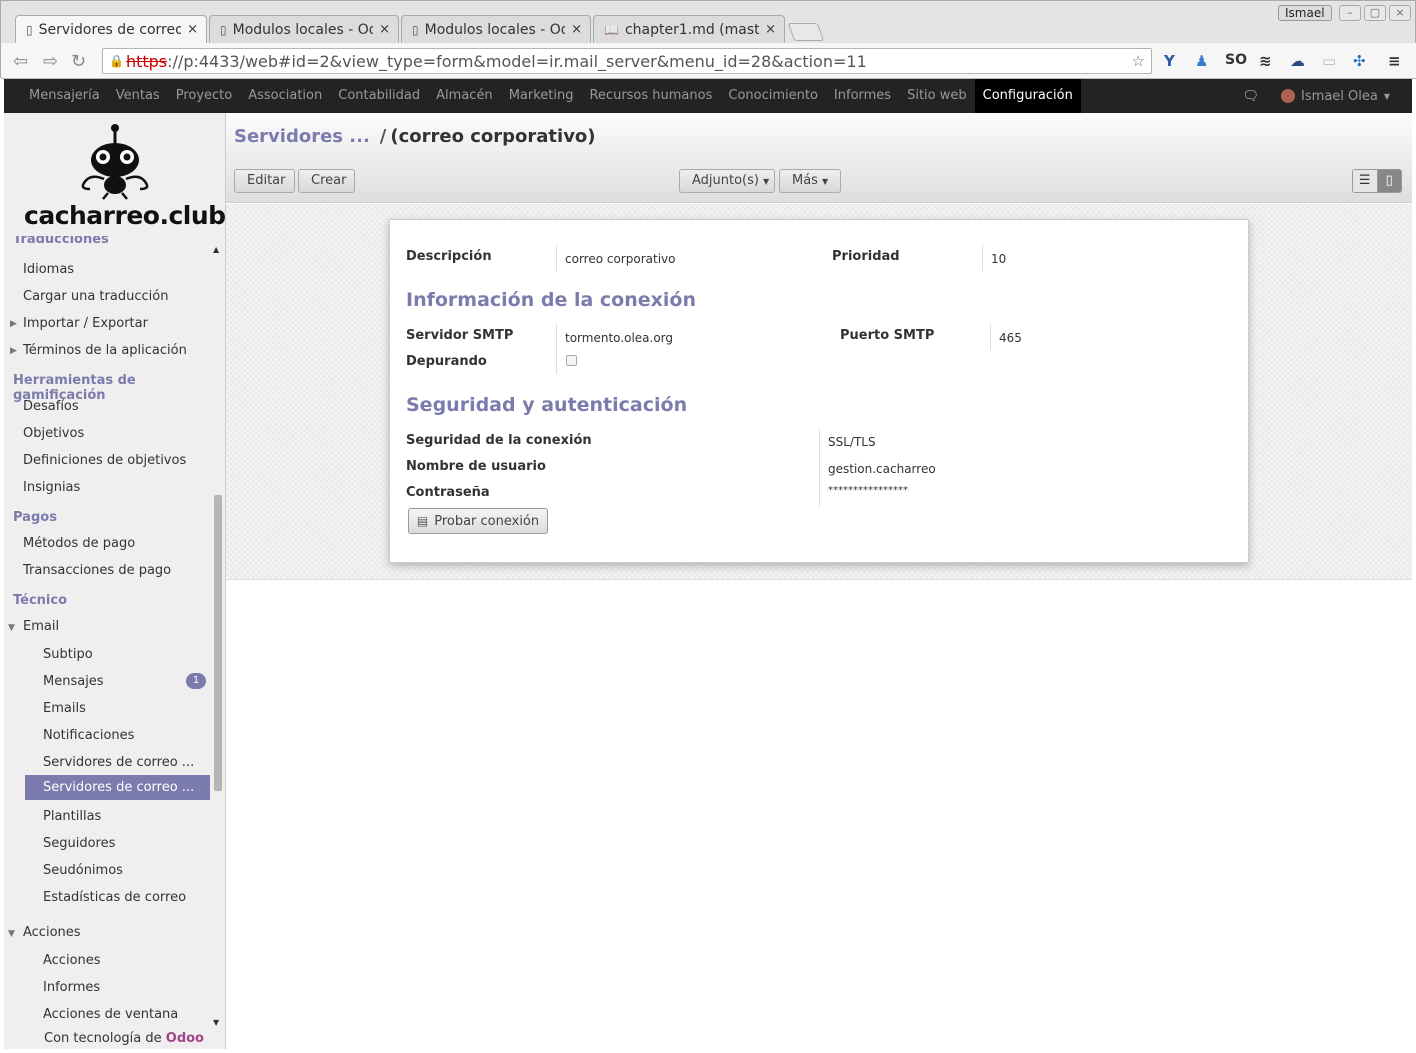  I want to click on menu-sitio-web: Sitio web, so click(937, 96).